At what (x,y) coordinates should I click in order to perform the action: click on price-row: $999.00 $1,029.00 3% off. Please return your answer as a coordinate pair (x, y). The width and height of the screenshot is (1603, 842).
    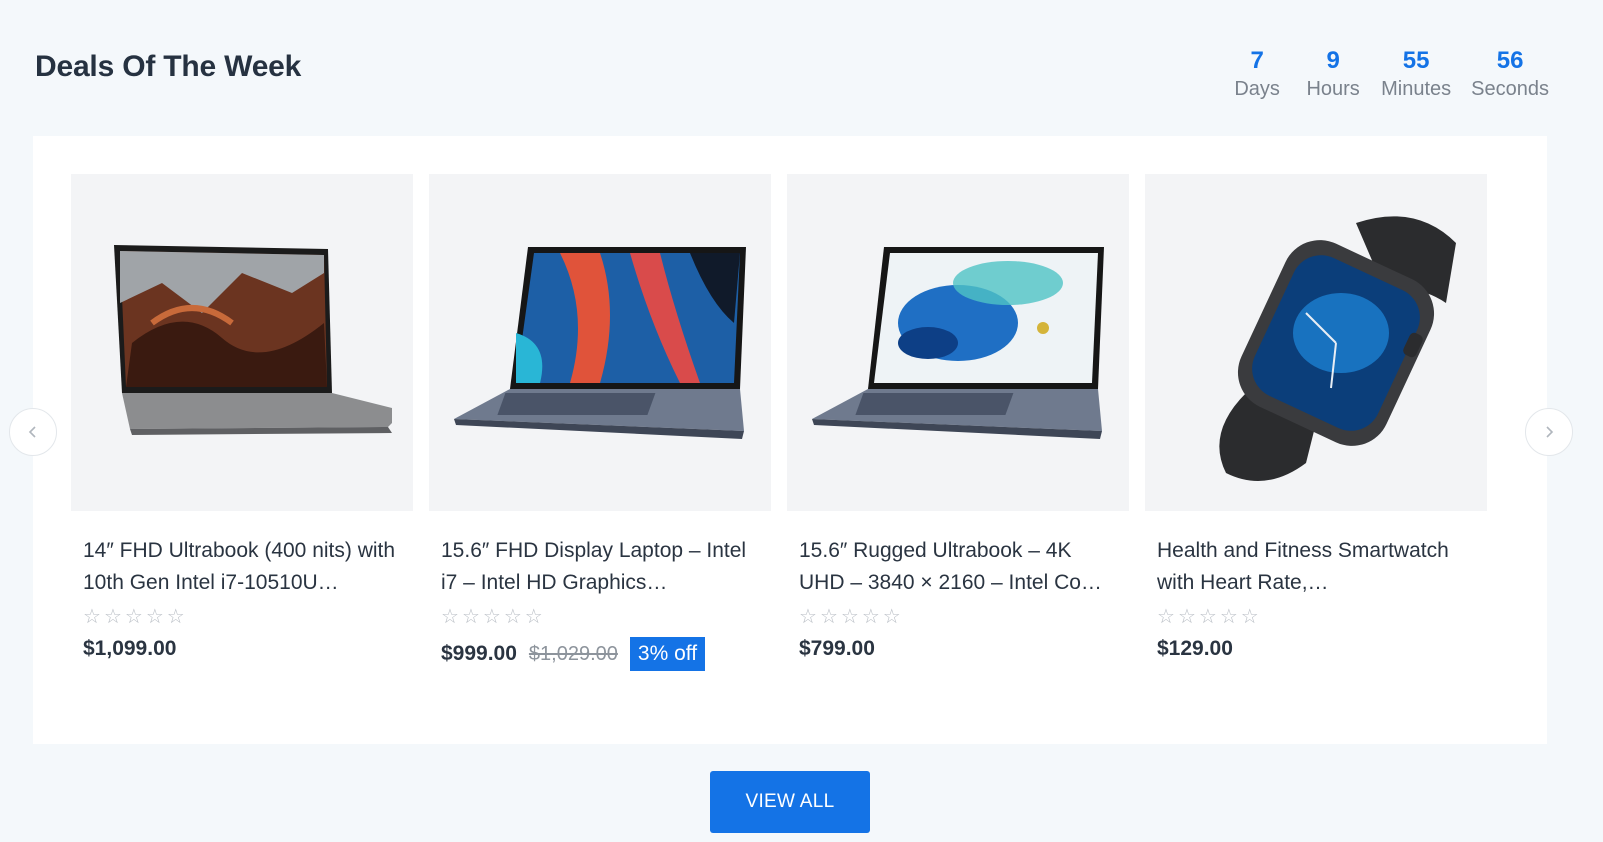
    Looking at the image, I should click on (600, 654).